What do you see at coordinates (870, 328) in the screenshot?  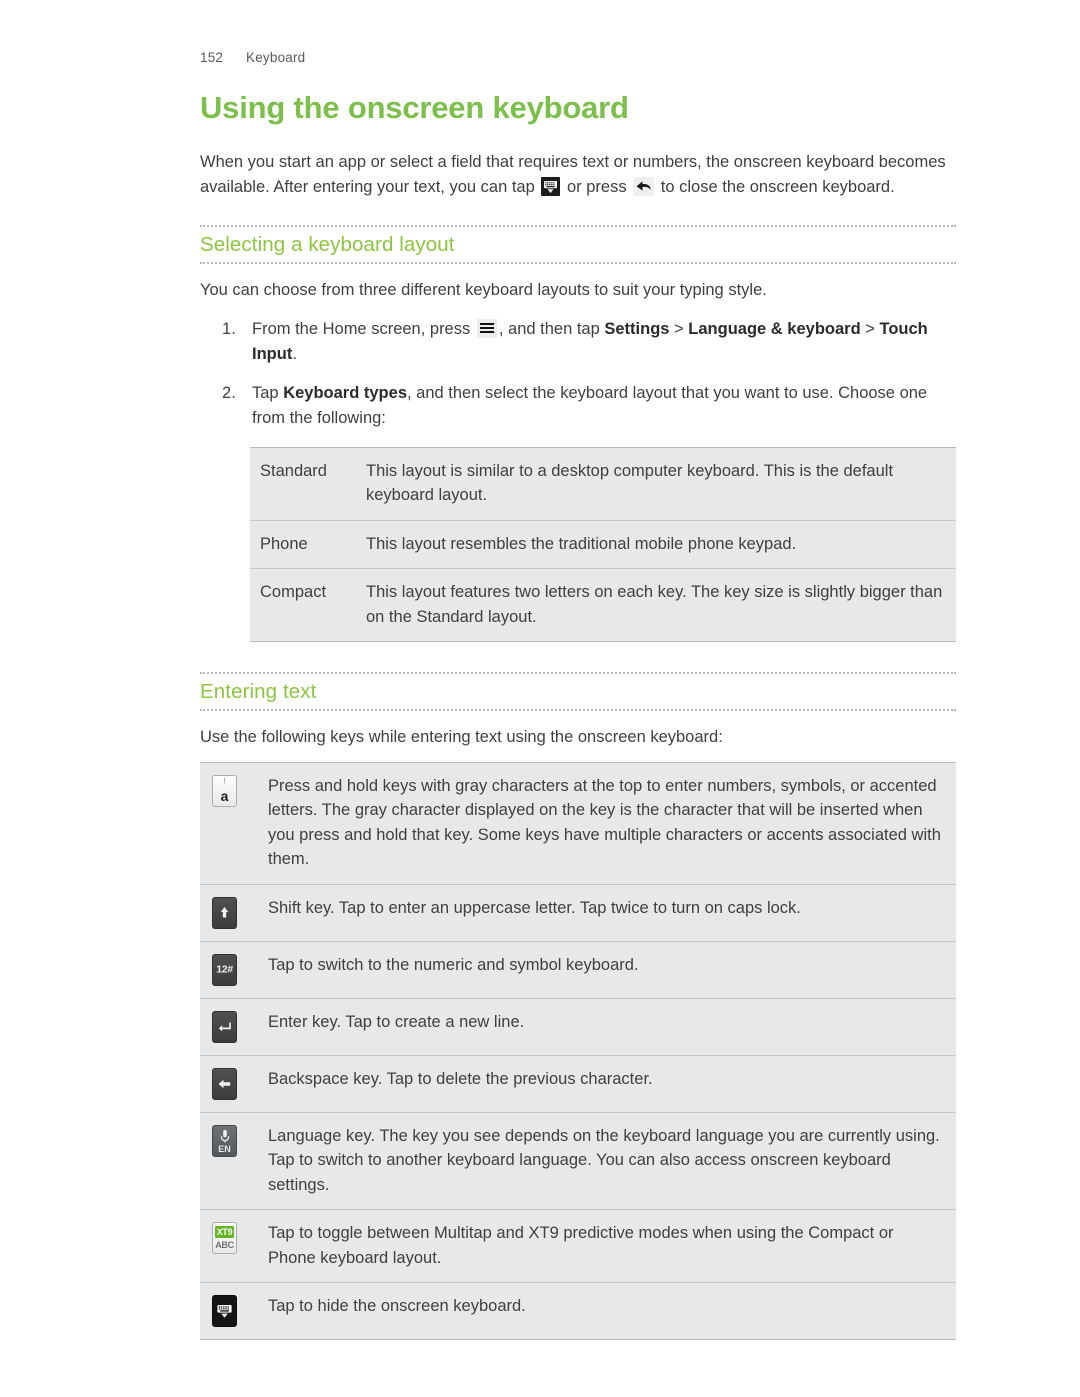 I see `step1-sep2: >` at bounding box center [870, 328].